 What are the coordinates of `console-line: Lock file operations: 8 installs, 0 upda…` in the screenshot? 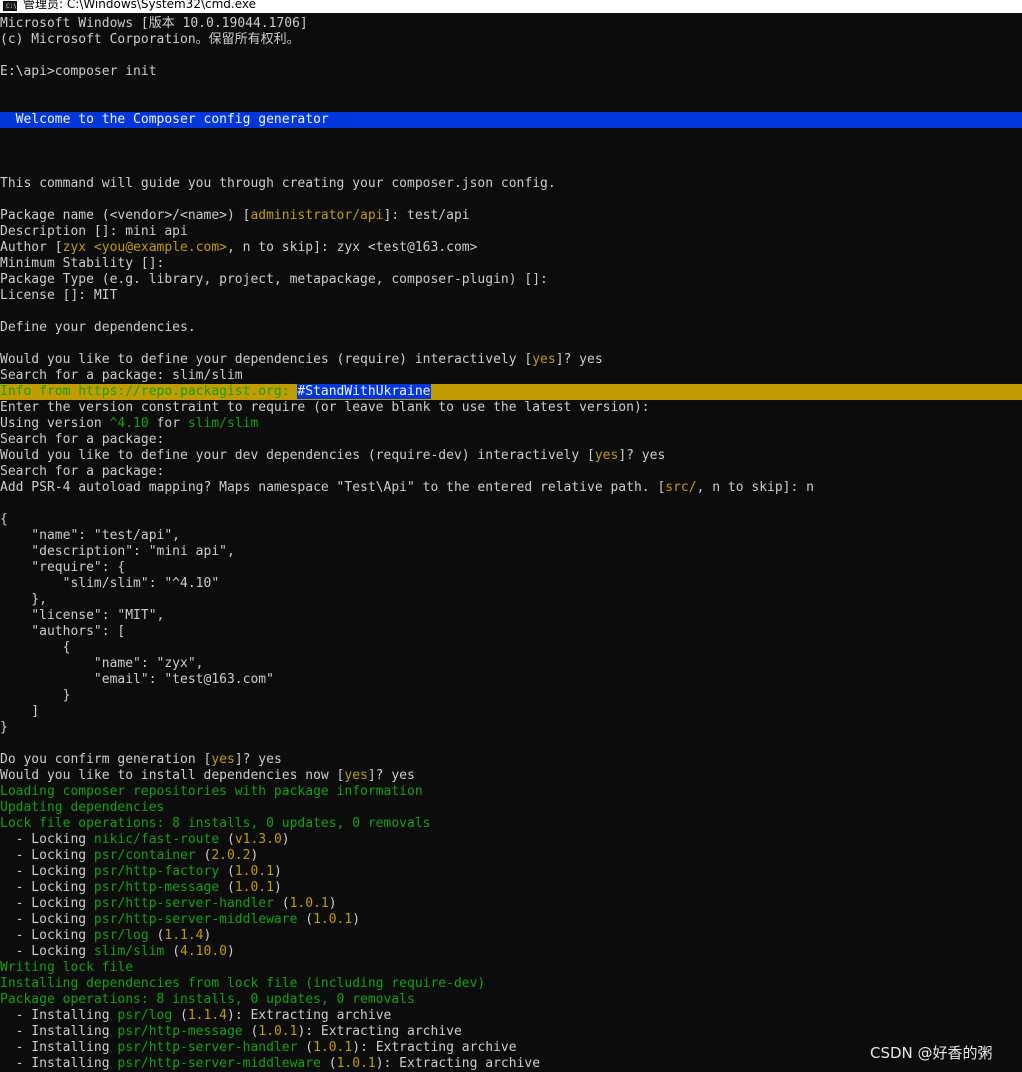 It's located at (511, 824).